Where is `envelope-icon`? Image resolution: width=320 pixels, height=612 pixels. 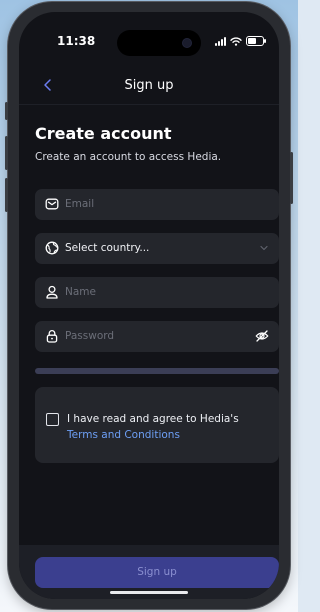 envelope-icon is located at coordinates (52, 204).